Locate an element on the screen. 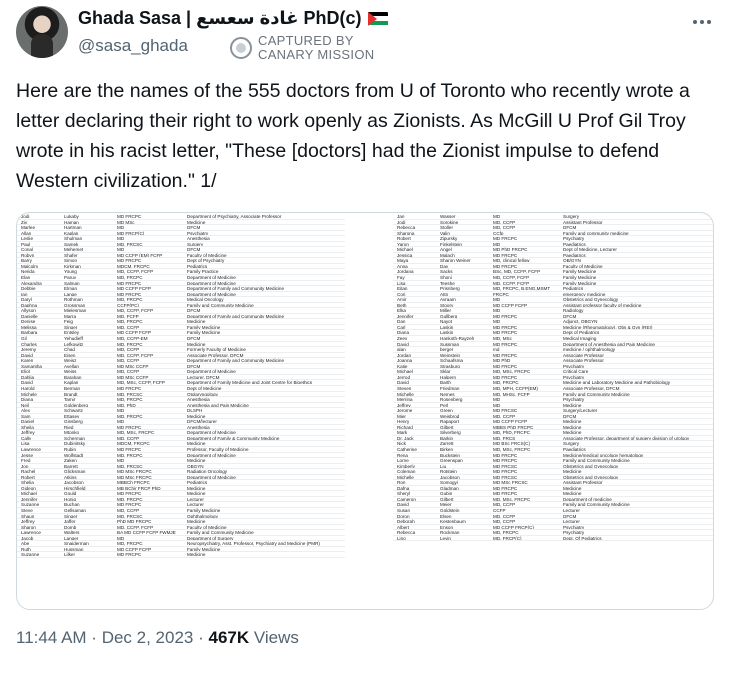 The width and height of the screenshot is (730, 676). signatory-credentials: MD MSc CCFP is located at coordinates (133, 366).